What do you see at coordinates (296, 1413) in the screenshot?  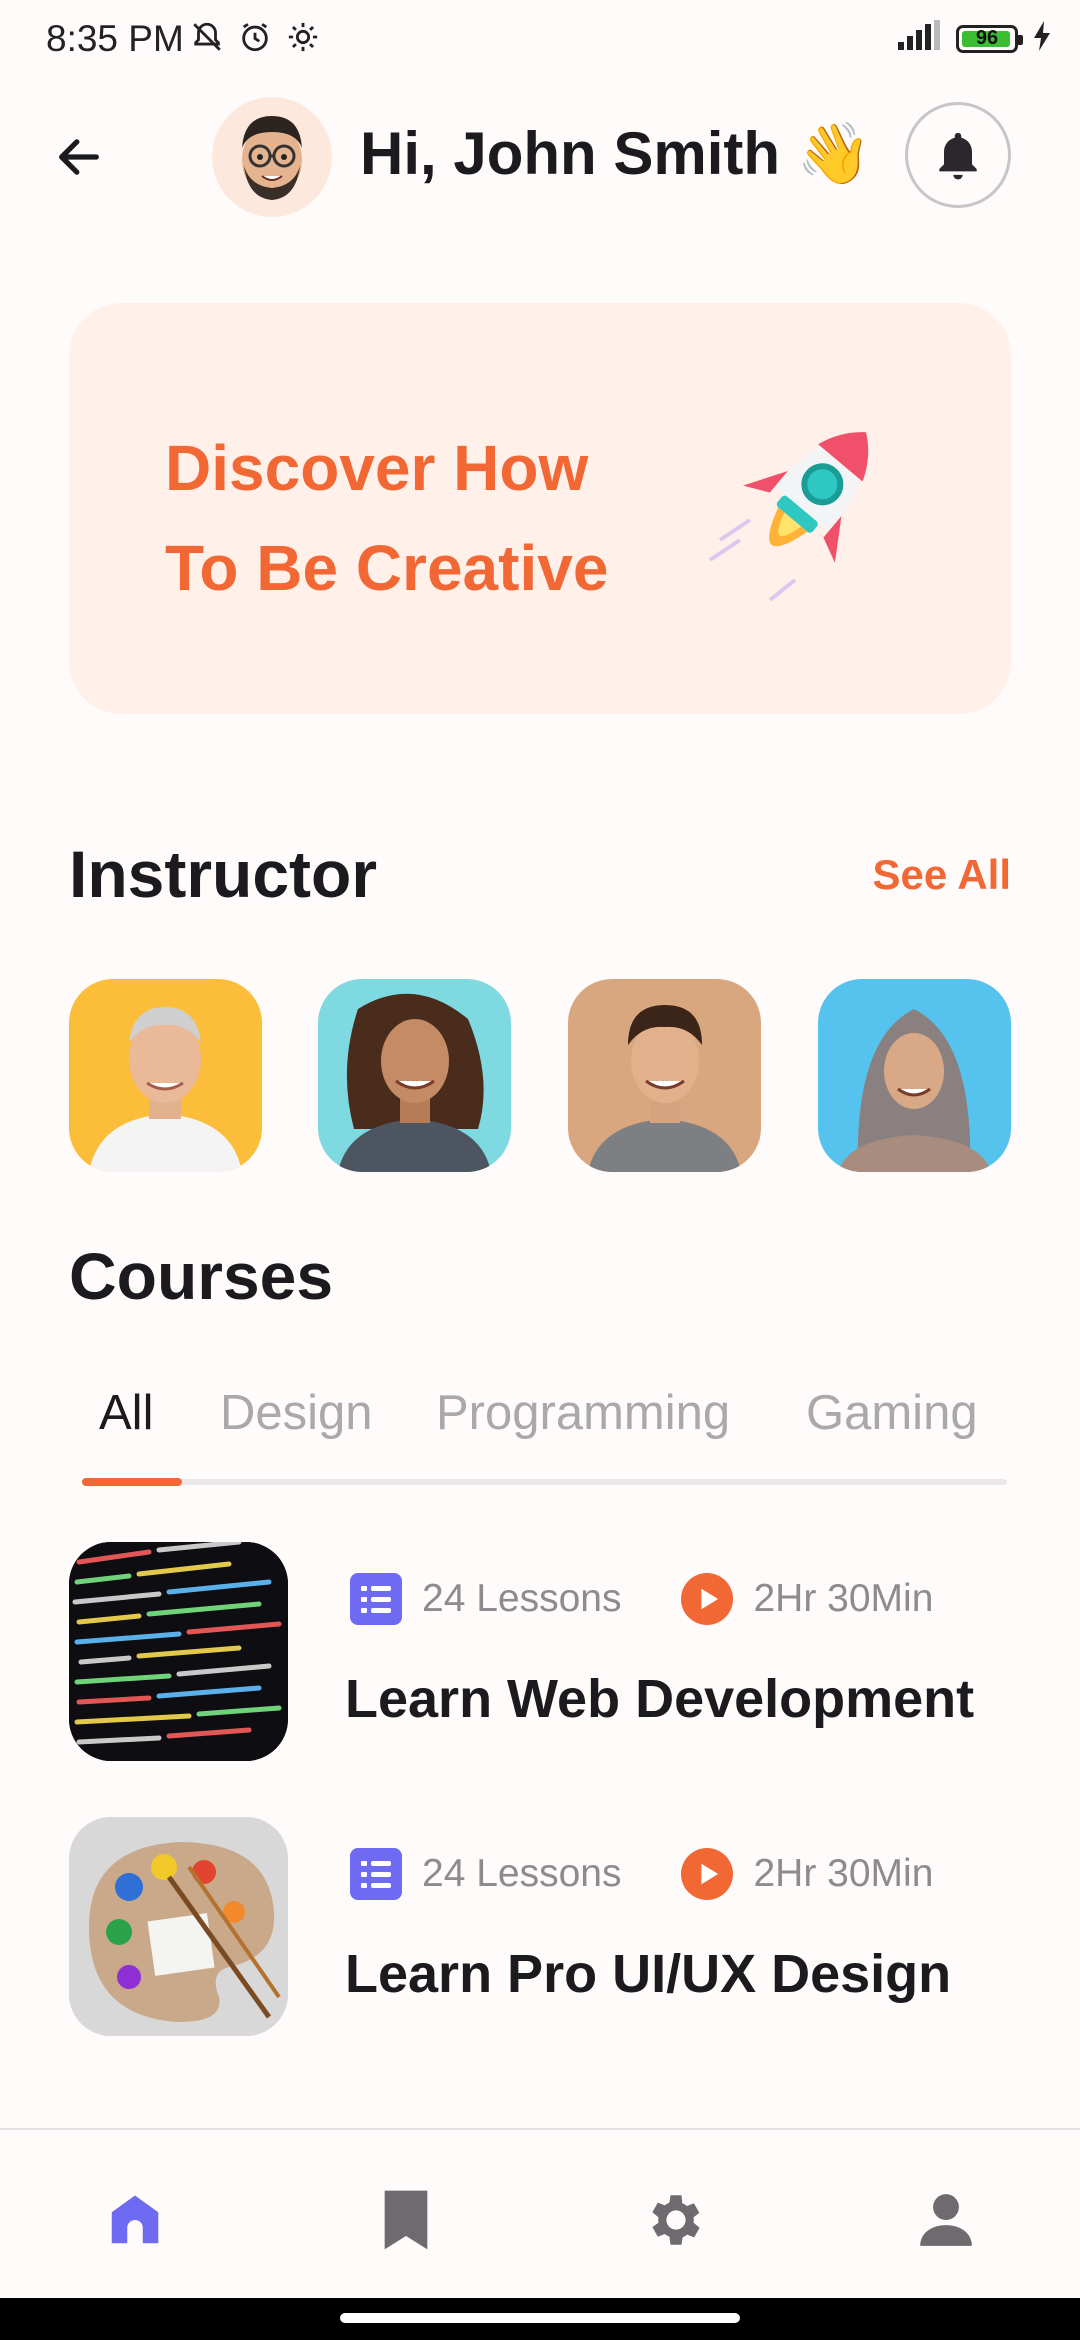 I see `tab-design: Design` at bounding box center [296, 1413].